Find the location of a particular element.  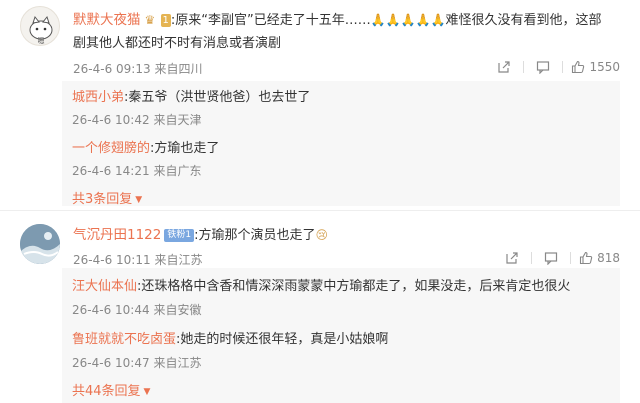

reply-item: 汪大仙本仙:还珠格格中含香和情深深雨蒙蒙中方瑜都走了，如果没走，后来肯定也很火 is located at coordinates (321, 284).